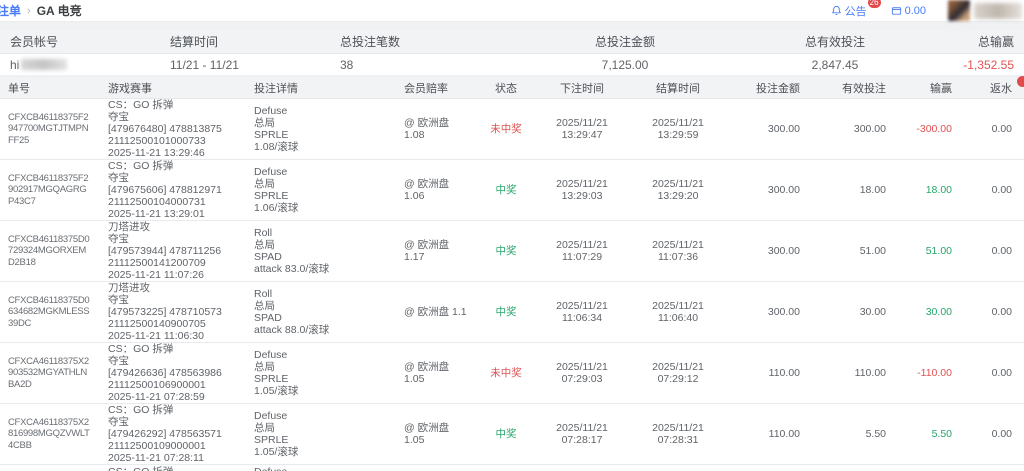 The width and height of the screenshot is (1024, 471). Describe the element at coordinates (512, 11) in the screenshot. I see `topbar: 注单 › GA 电竞 公告 26 0.00` at that location.